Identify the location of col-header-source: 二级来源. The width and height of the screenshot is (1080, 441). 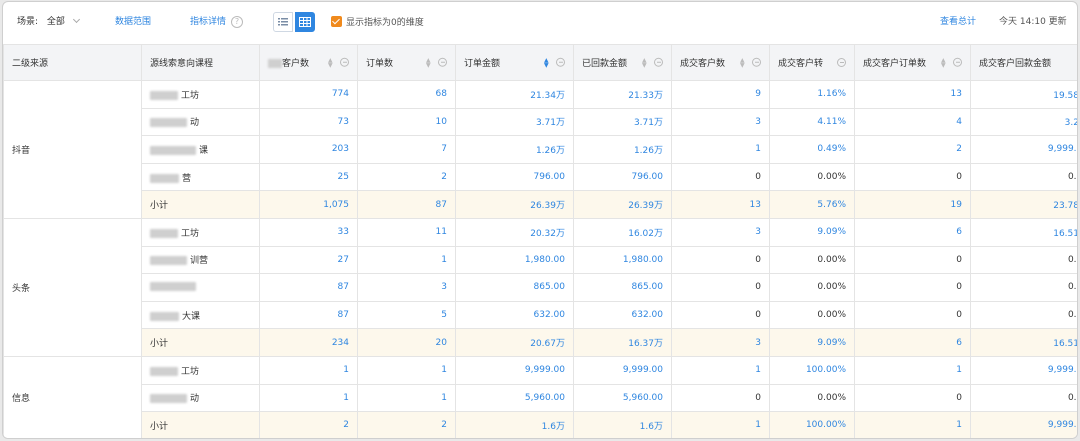
(72, 62).